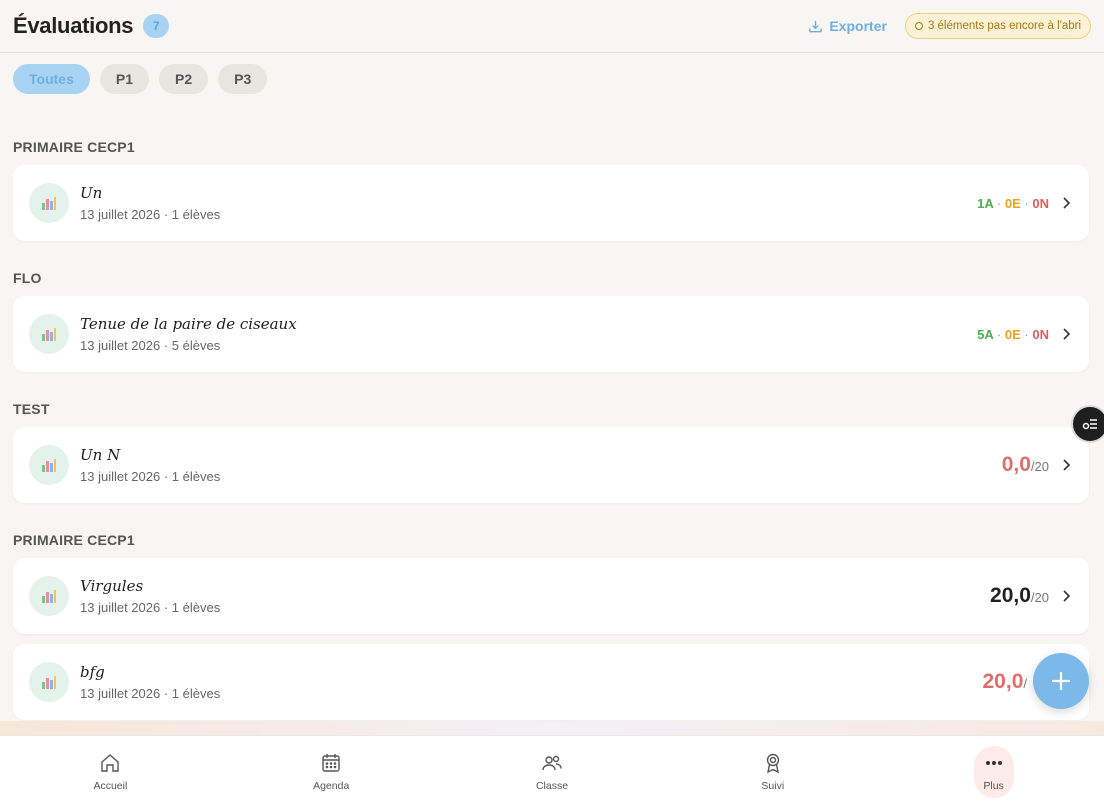  I want to click on evaluation-info: Un N 13 juillet 2026 · 1 élèves, so click(150, 465).